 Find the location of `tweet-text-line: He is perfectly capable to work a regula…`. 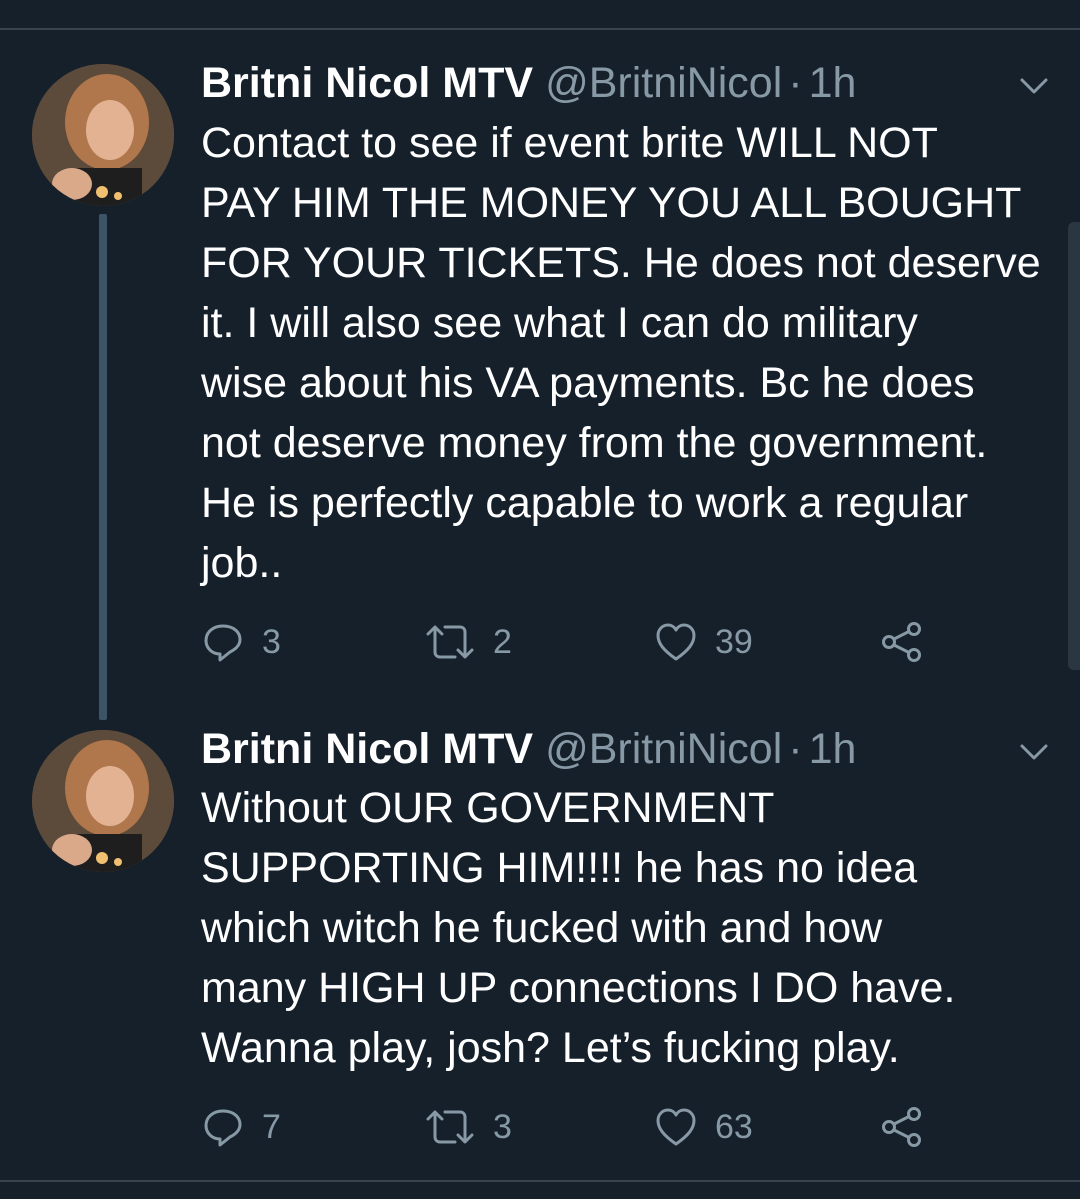

tweet-text-line: He is perfectly capable to work a regula… is located at coordinates (585, 503).